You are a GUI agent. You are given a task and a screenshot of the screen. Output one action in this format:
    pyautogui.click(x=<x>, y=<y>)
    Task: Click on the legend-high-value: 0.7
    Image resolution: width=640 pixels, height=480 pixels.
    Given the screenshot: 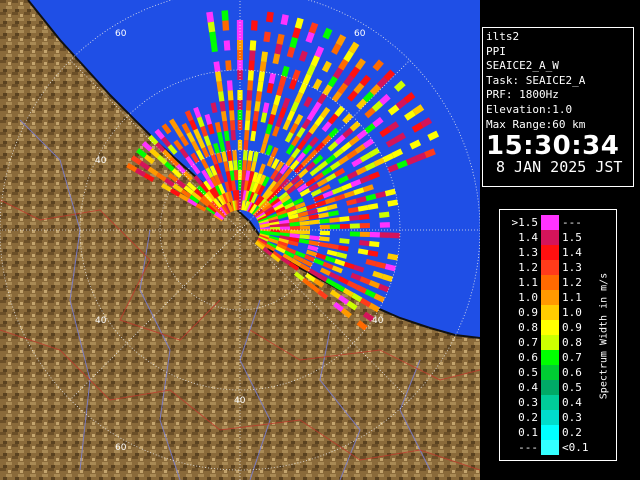 What is the action you would take?
    pyautogui.click(x=572, y=357)
    